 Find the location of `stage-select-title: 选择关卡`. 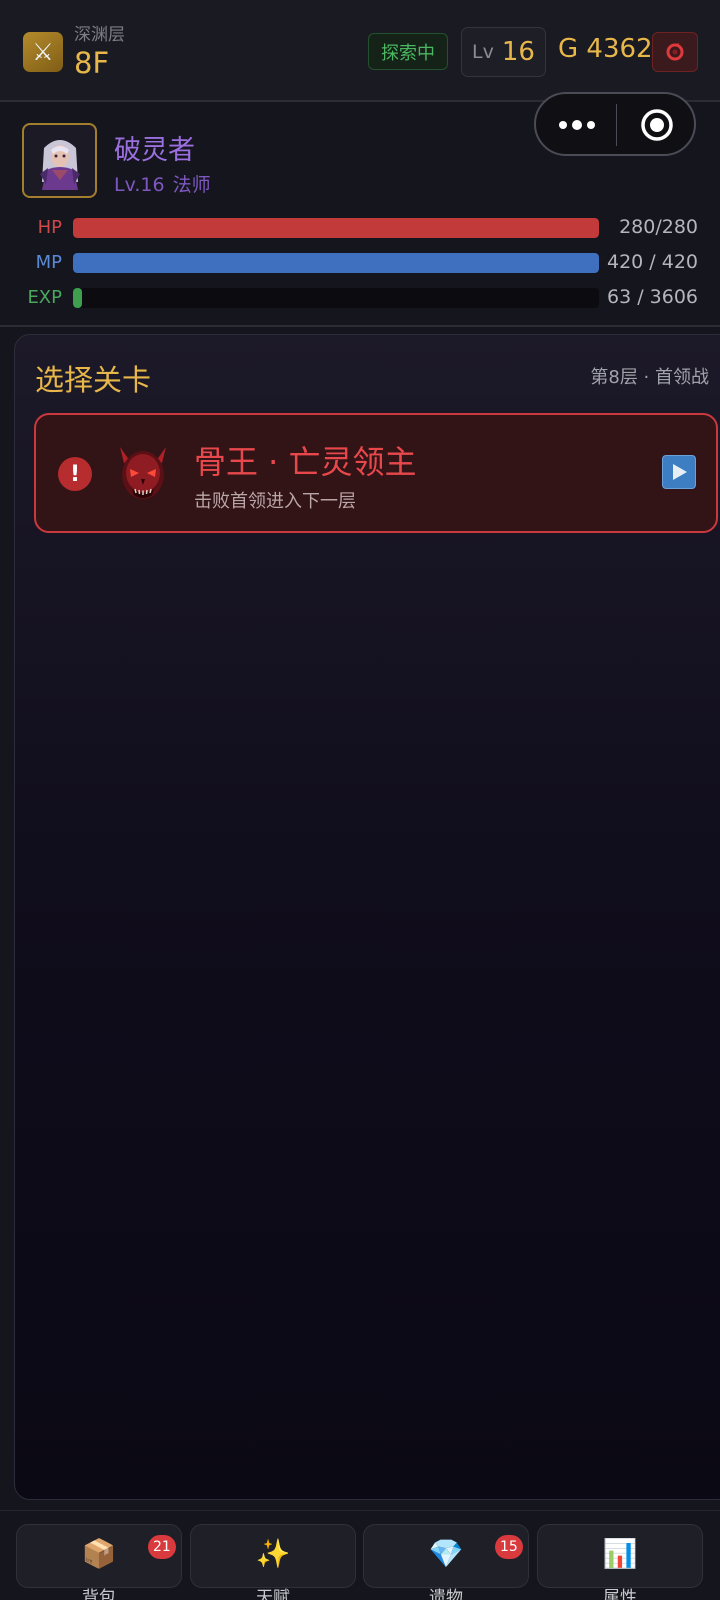

stage-select-title: 选择关卡 is located at coordinates (93, 380).